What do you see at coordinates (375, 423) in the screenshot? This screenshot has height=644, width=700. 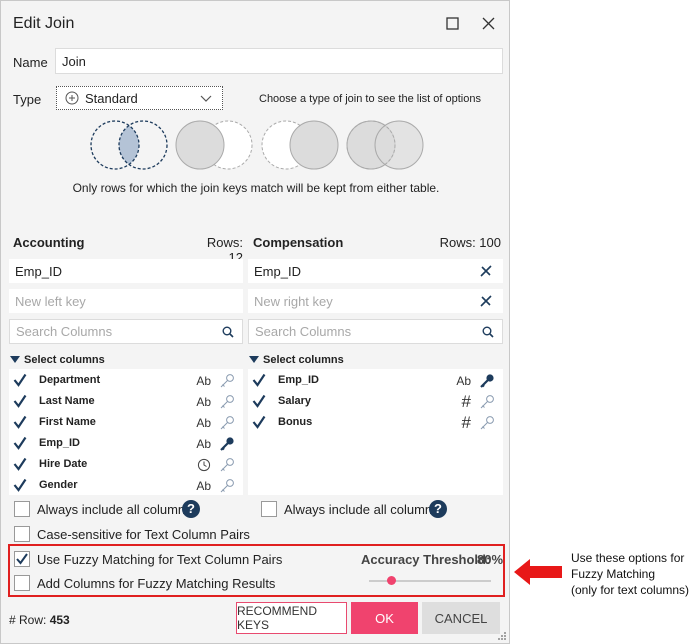 I see `column-row: Bonus #` at bounding box center [375, 423].